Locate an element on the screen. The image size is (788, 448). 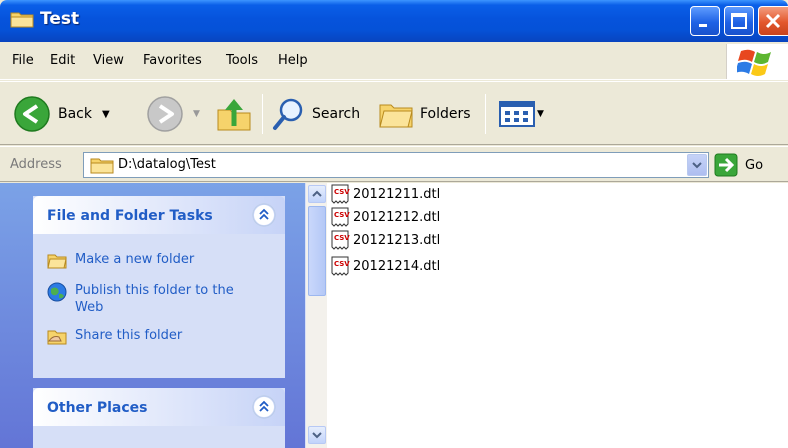
scroll-down-button is located at coordinates (317, 435).